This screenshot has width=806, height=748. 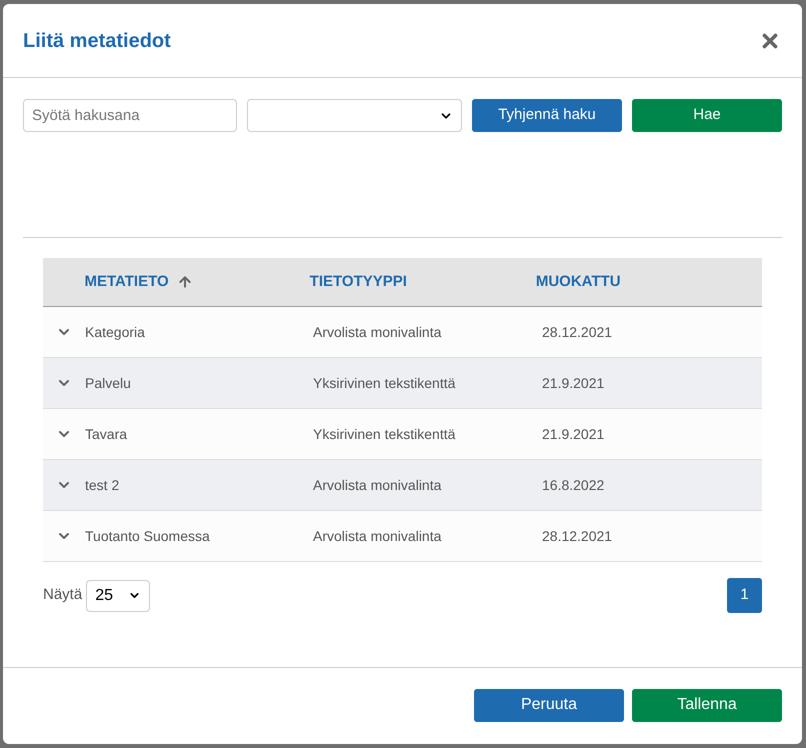 What do you see at coordinates (744, 595) in the screenshot?
I see `page-button: 1` at bounding box center [744, 595].